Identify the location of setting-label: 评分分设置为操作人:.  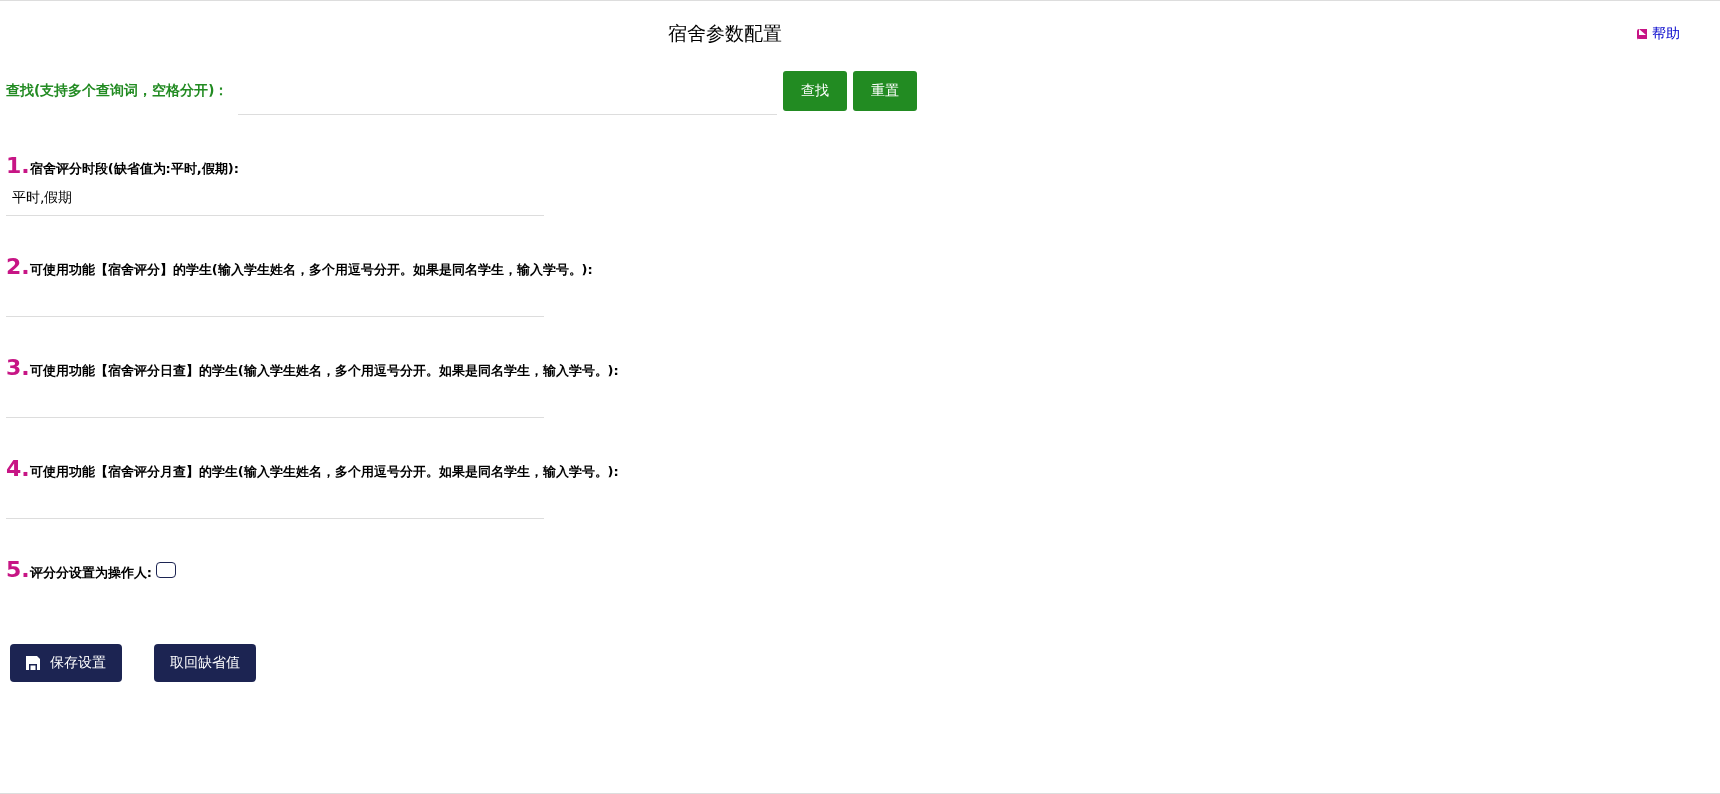
(90, 573).